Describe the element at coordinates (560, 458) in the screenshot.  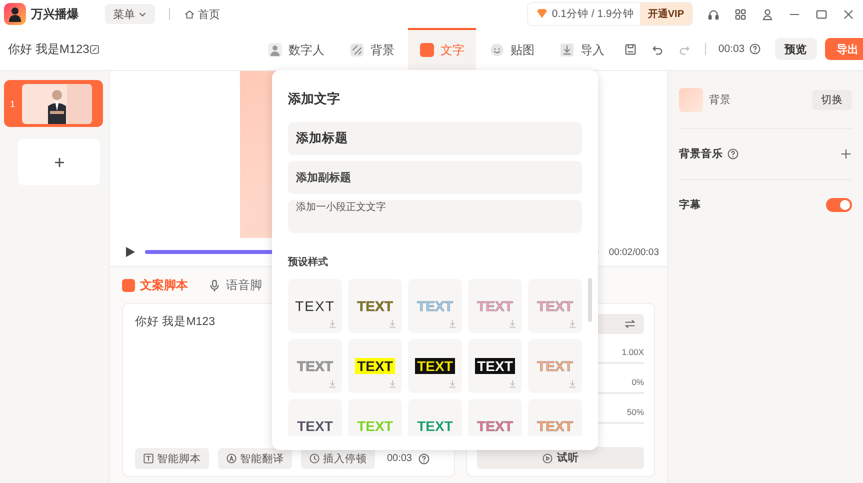
I see `listen-button: 试听` at that location.